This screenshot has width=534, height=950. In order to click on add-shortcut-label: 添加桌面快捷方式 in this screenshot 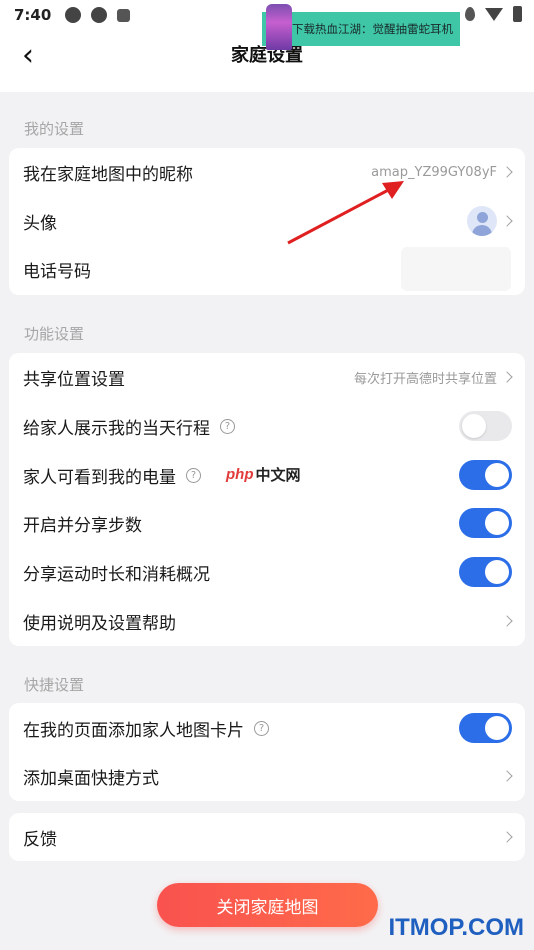, I will do `click(91, 778)`.